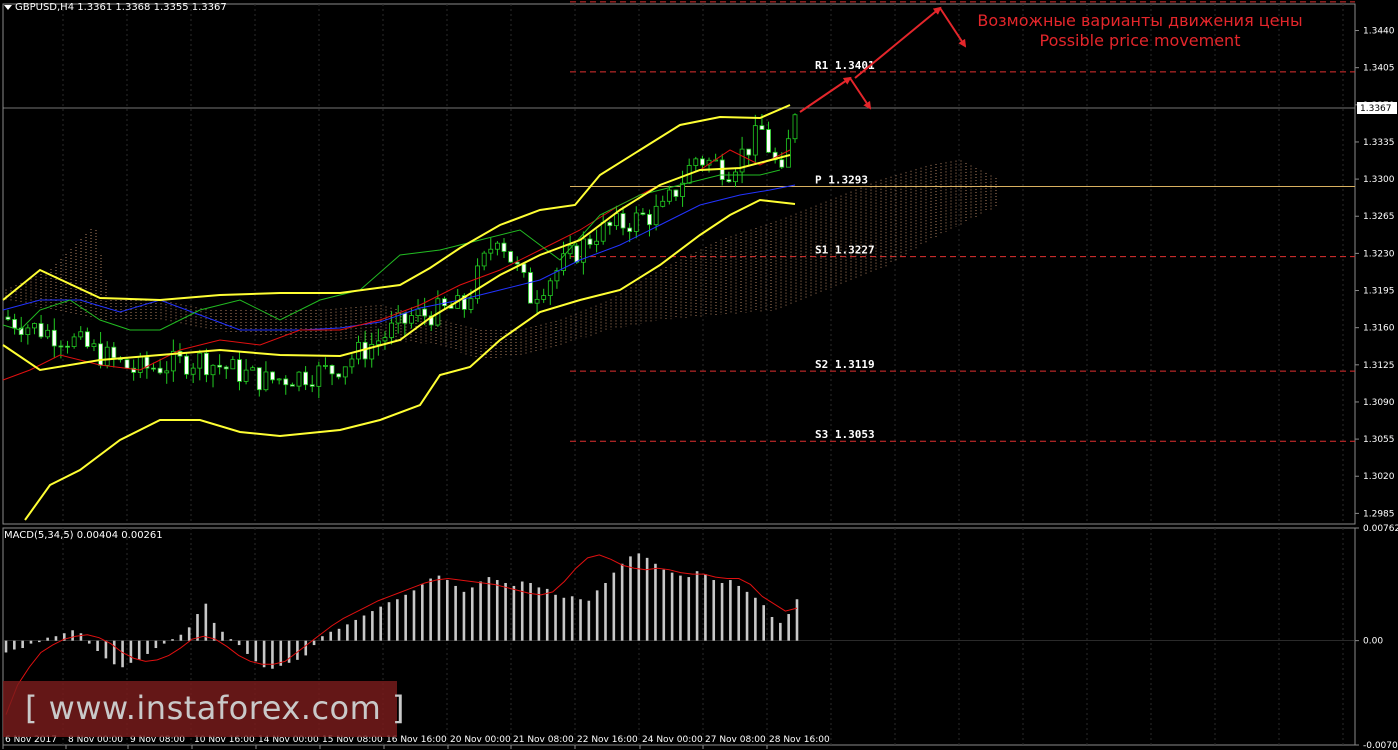 The image size is (1398, 750). Describe the element at coordinates (1379, 292) in the screenshot. I see `y-tick-label: 1.3195` at that location.